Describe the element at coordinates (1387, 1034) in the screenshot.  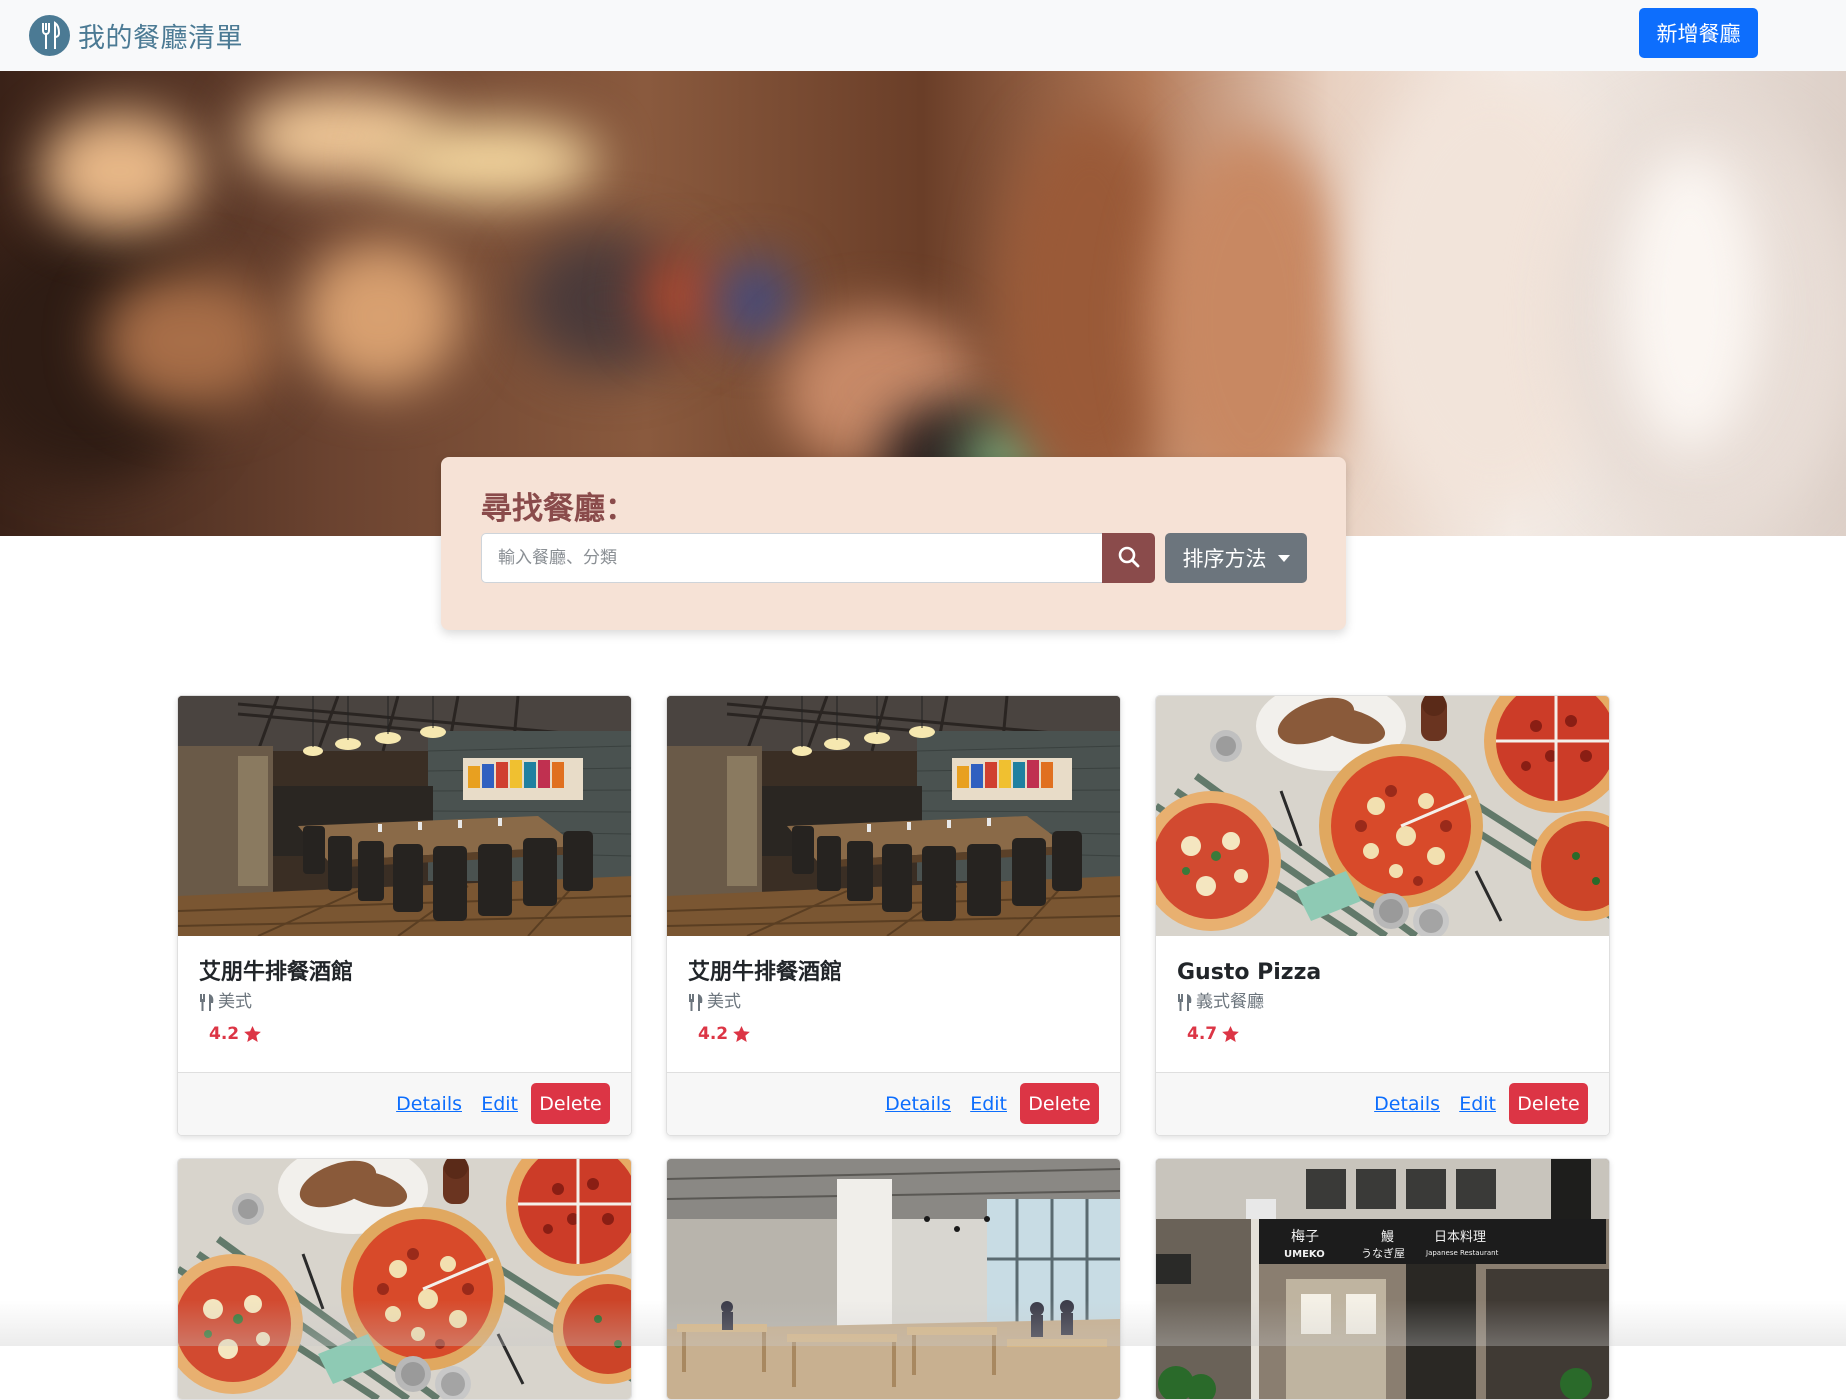
I see `restaurant-rating: 4.7` at that location.